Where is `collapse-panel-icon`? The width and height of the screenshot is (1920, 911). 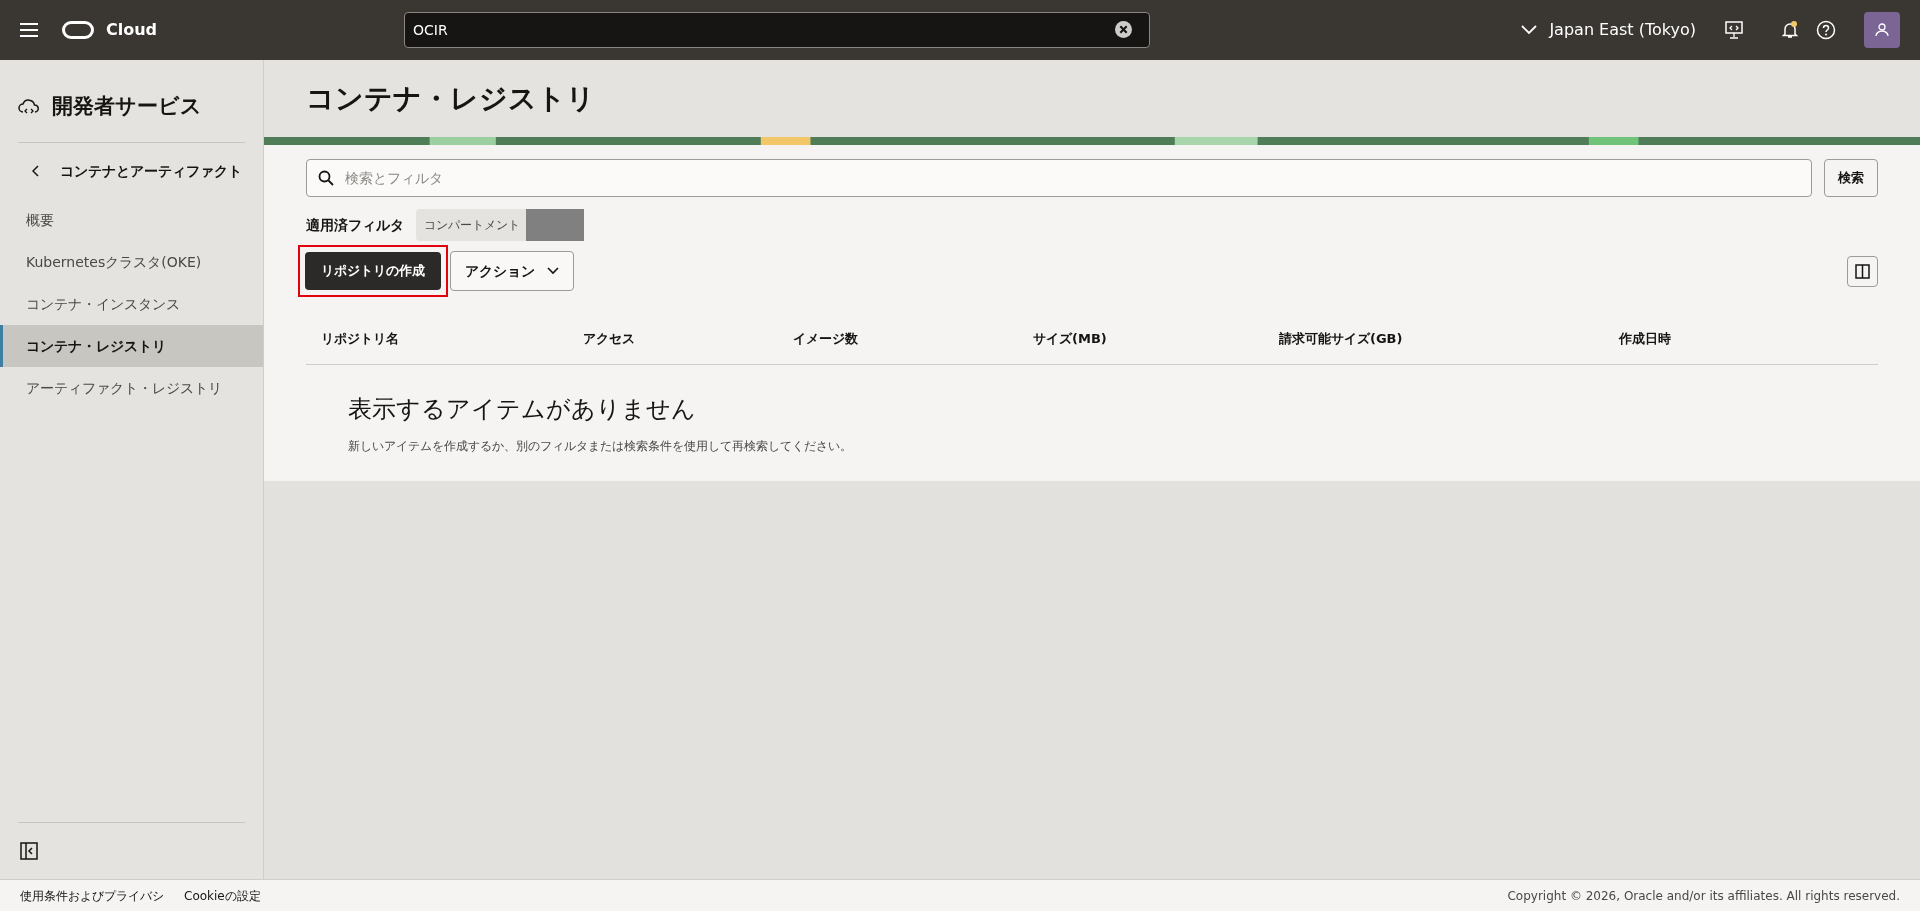 collapse-panel-icon is located at coordinates (29, 851).